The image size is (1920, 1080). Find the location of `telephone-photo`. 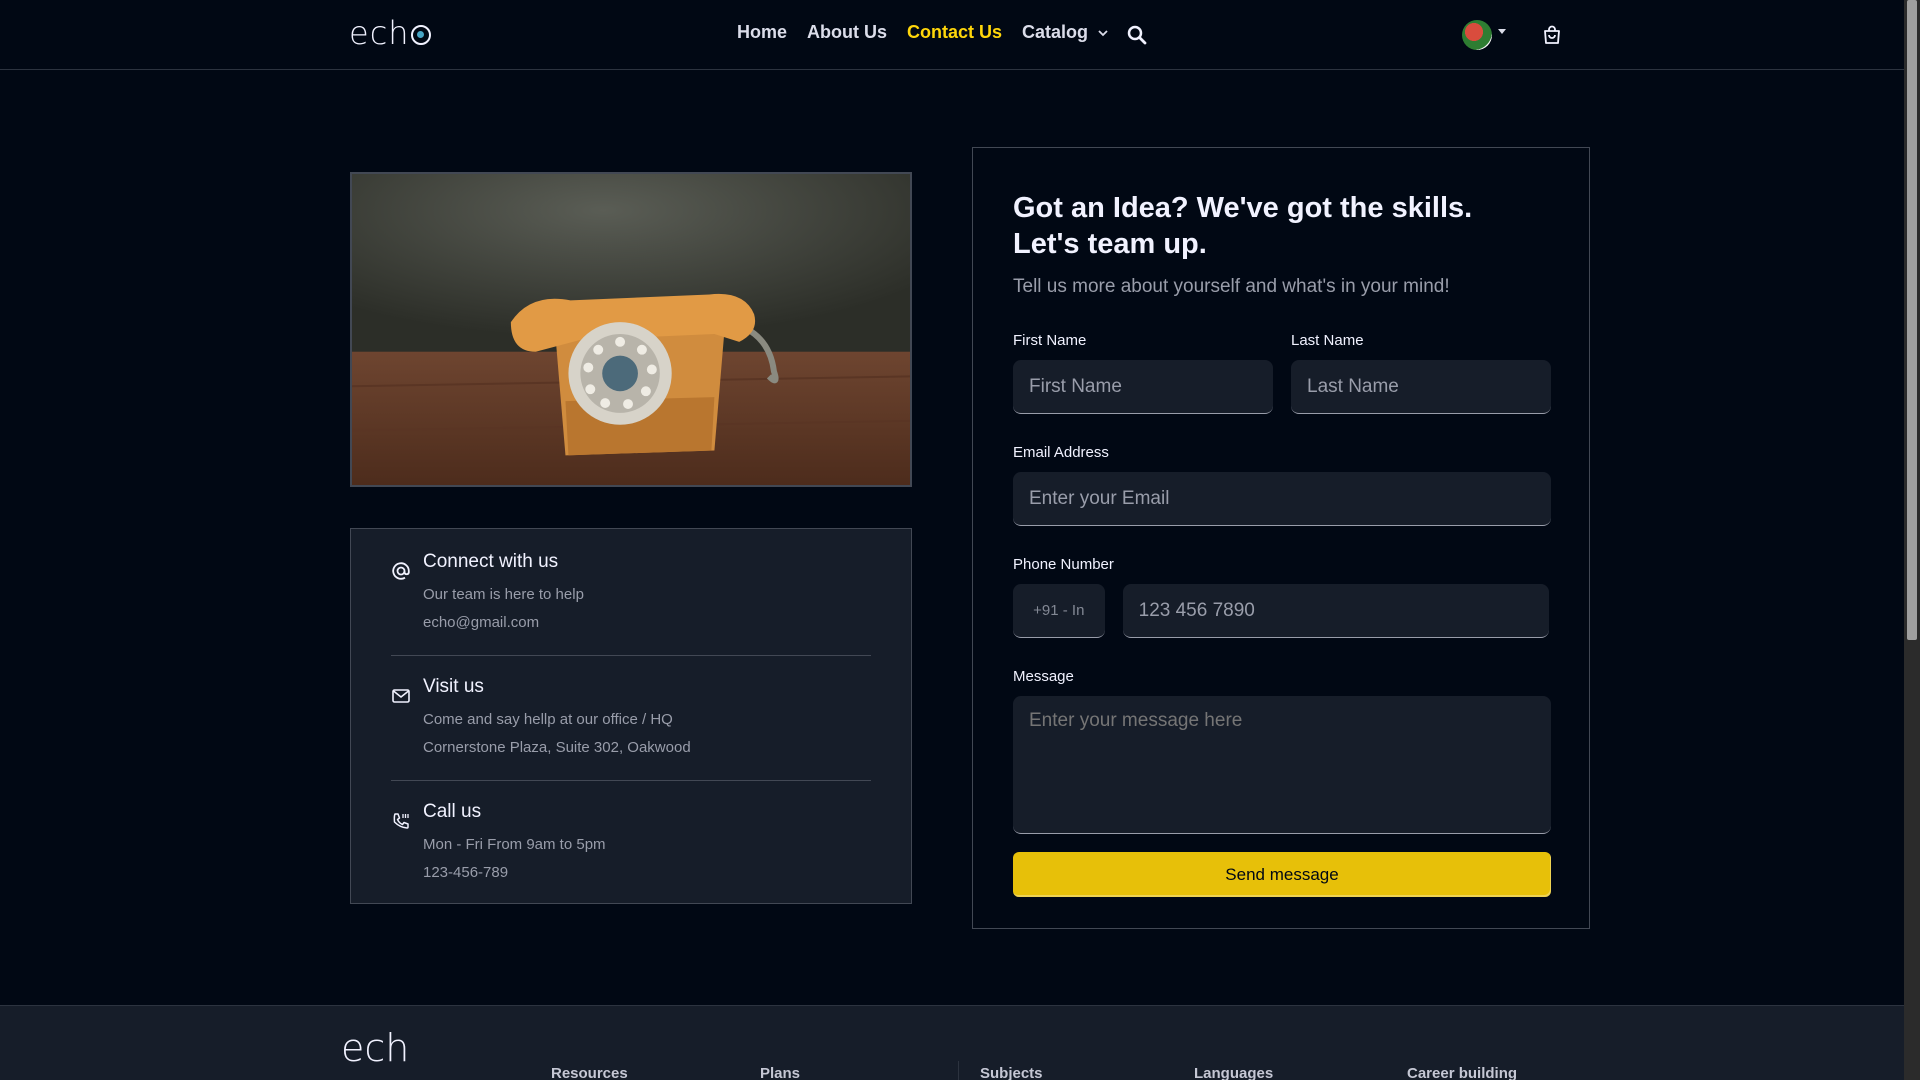

telephone-photo is located at coordinates (631, 329).